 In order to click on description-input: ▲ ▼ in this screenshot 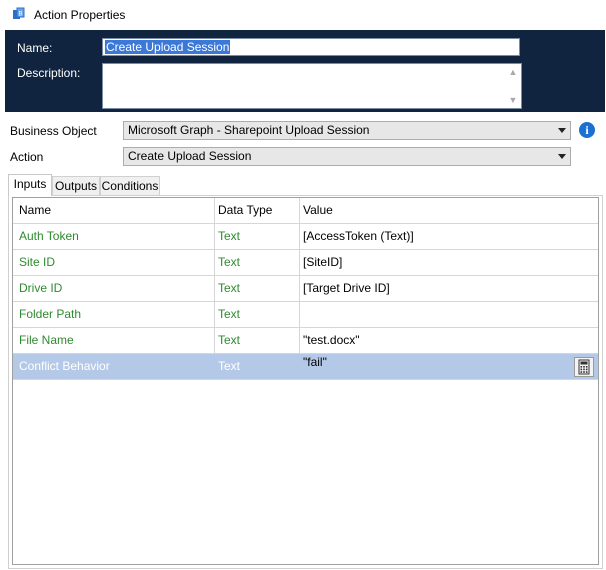, I will do `click(312, 86)`.